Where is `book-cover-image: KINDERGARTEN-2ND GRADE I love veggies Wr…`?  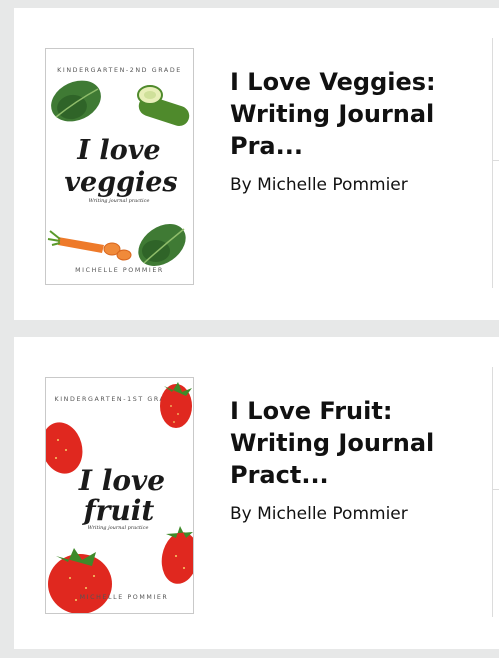 book-cover-image: KINDERGARTEN-2ND GRADE I love veggies Wr… is located at coordinates (119, 166).